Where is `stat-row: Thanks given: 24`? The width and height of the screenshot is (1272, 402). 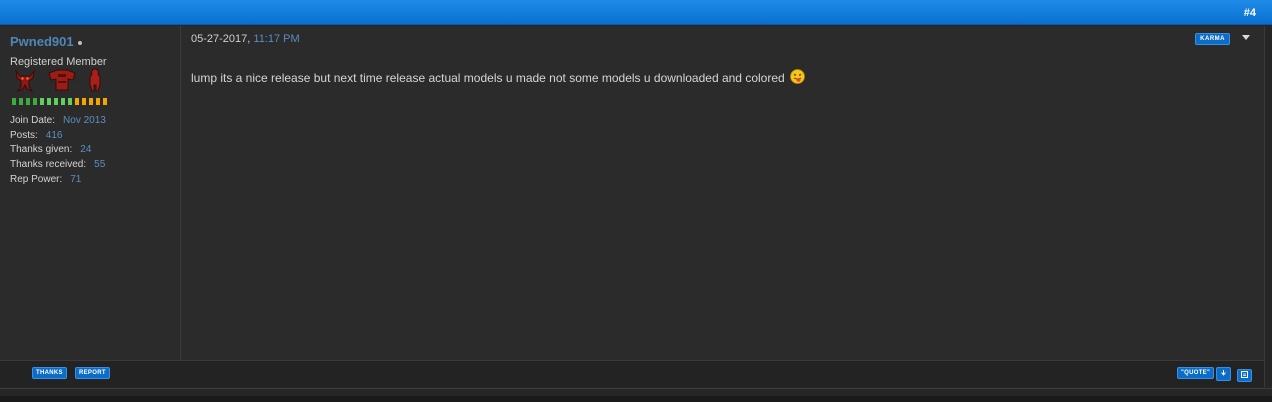
stat-row: Thanks given: 24 is located at coordinates (58, 150).